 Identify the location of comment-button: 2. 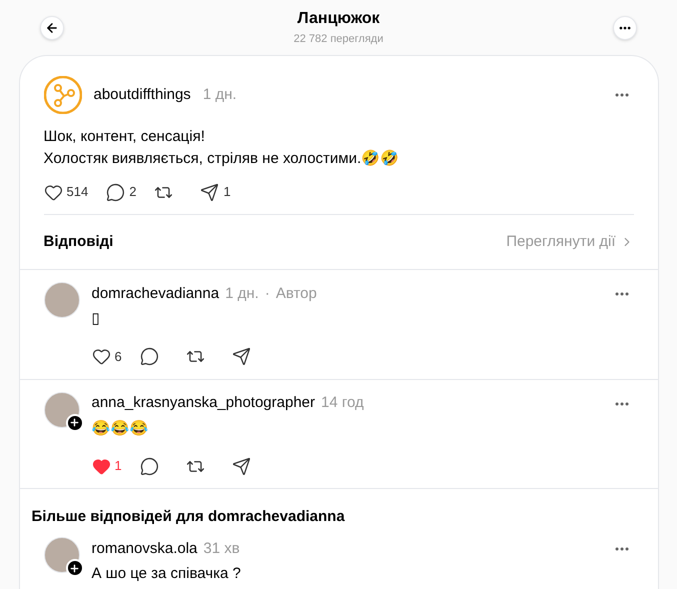
(121, 192).